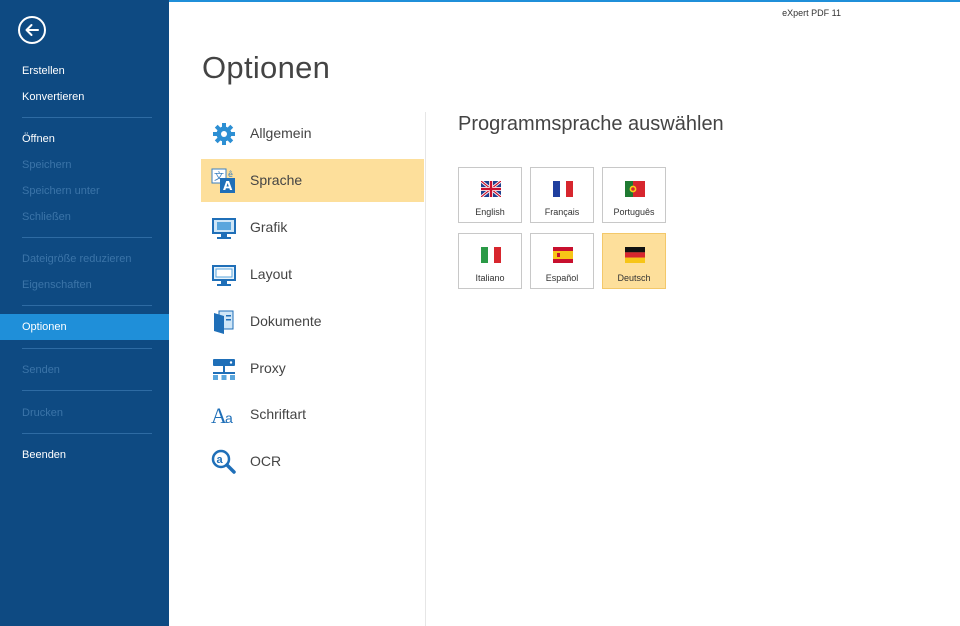 Image resolution: width=960 pixels, height=626 pixels. Describe the element at coordinates (491, 255) in the screenshot. I see `italy-flag-icon` at that location.